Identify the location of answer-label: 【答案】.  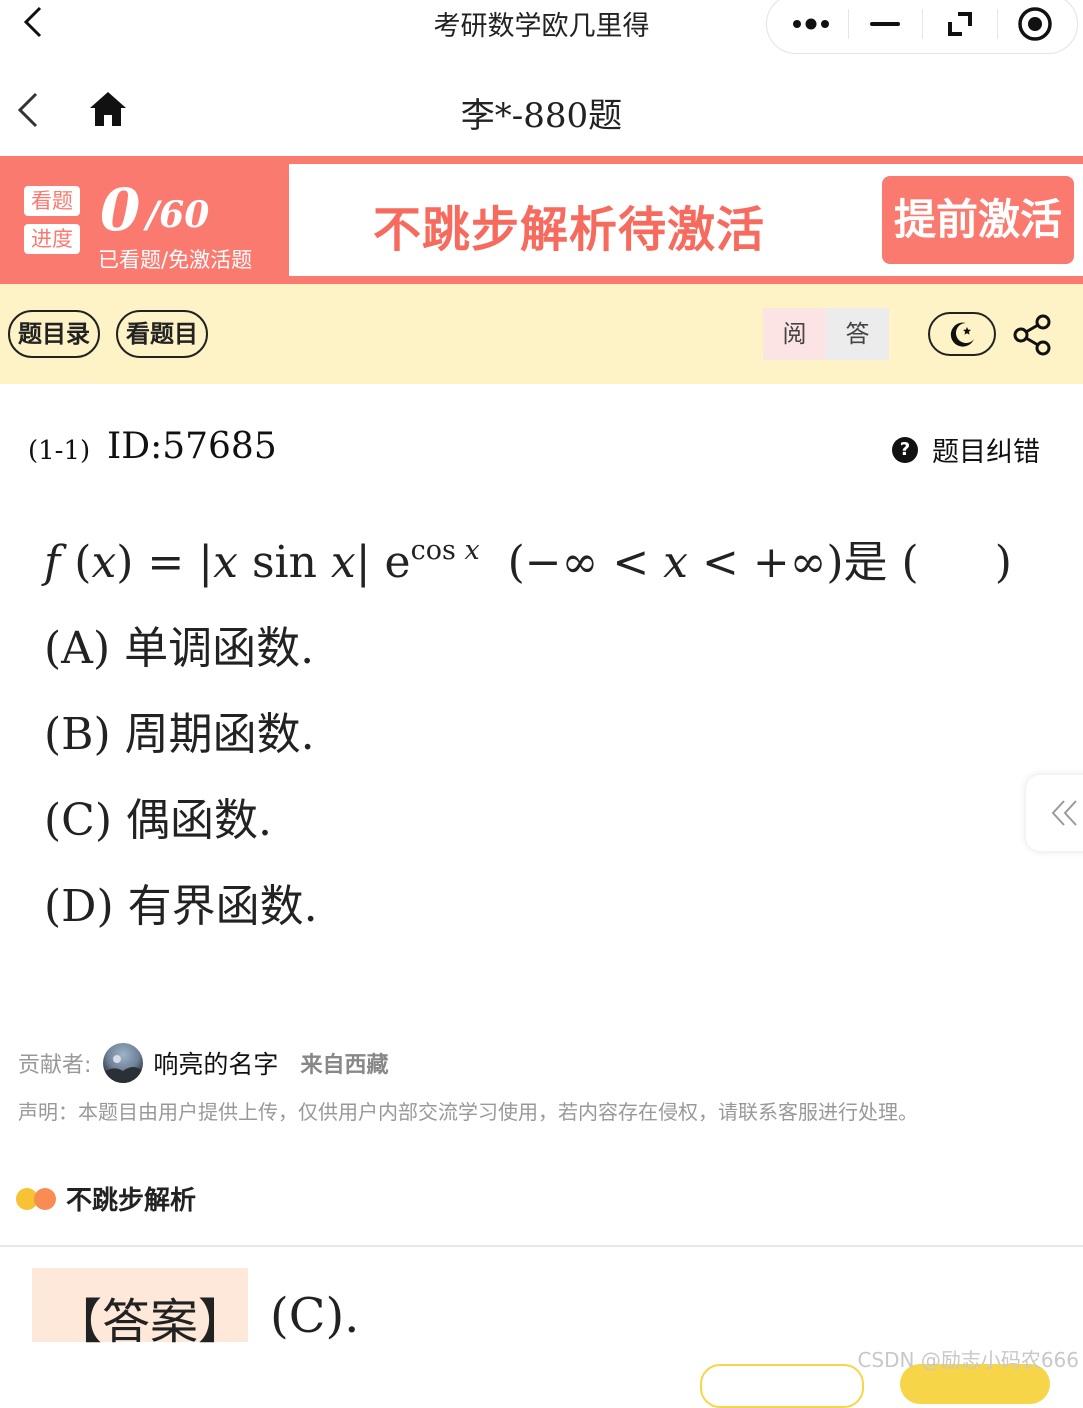
(150, 1322).